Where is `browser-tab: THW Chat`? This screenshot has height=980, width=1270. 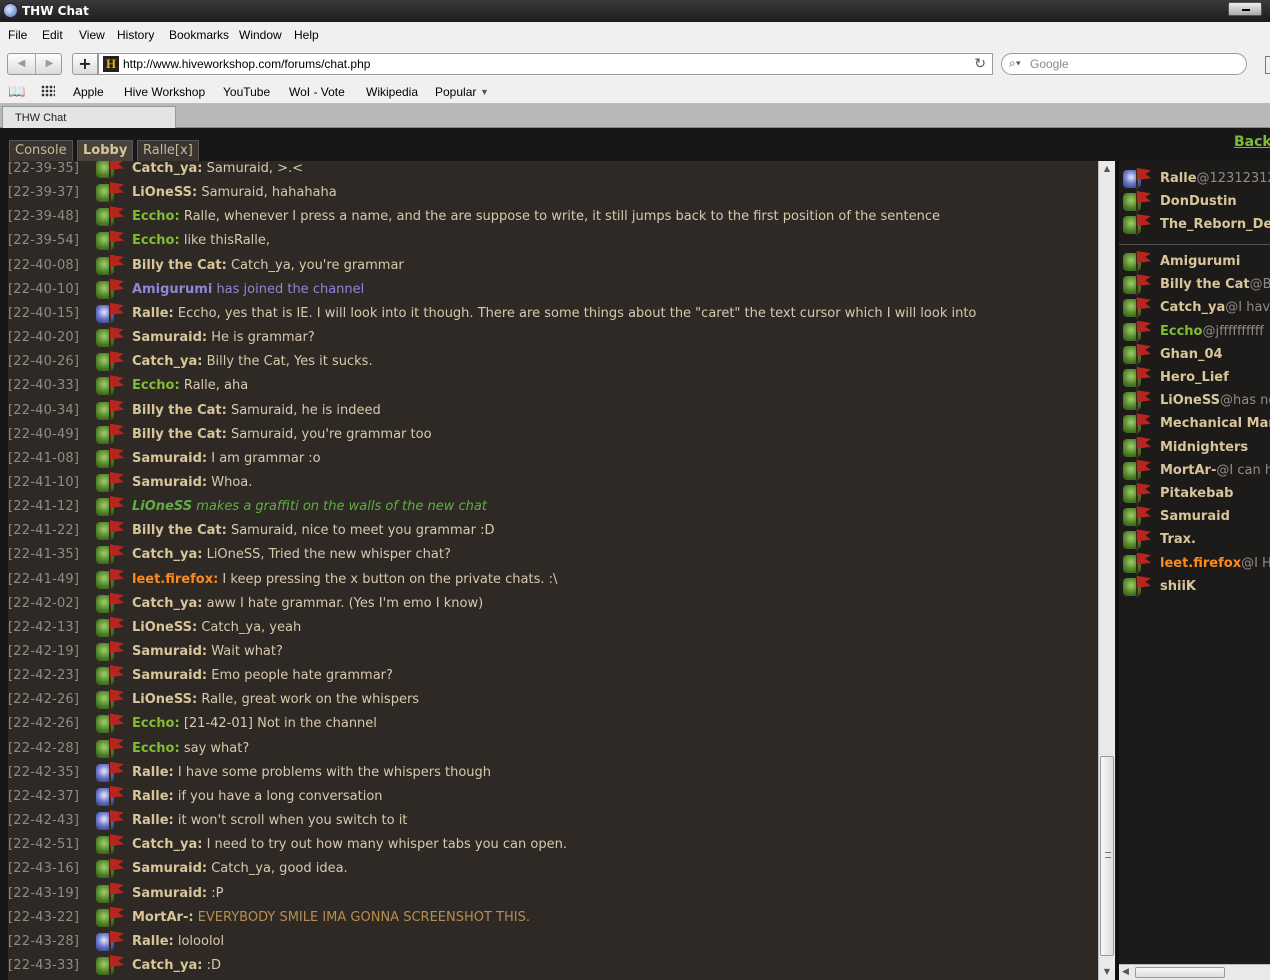
browser-tab: THW Chat is located at coordinates (89, 117).